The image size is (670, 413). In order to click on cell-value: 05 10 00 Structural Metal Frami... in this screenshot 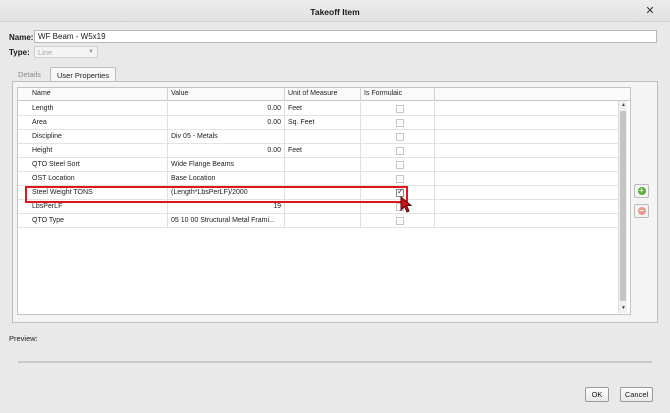, I will do `click(226, 221)`.